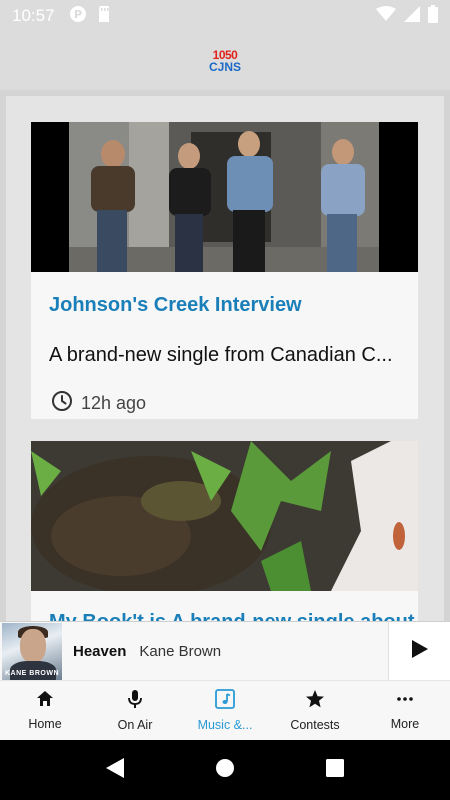  I want to click on bottom-nav: Home On Air Music &... Contests More, so click(225, 710).